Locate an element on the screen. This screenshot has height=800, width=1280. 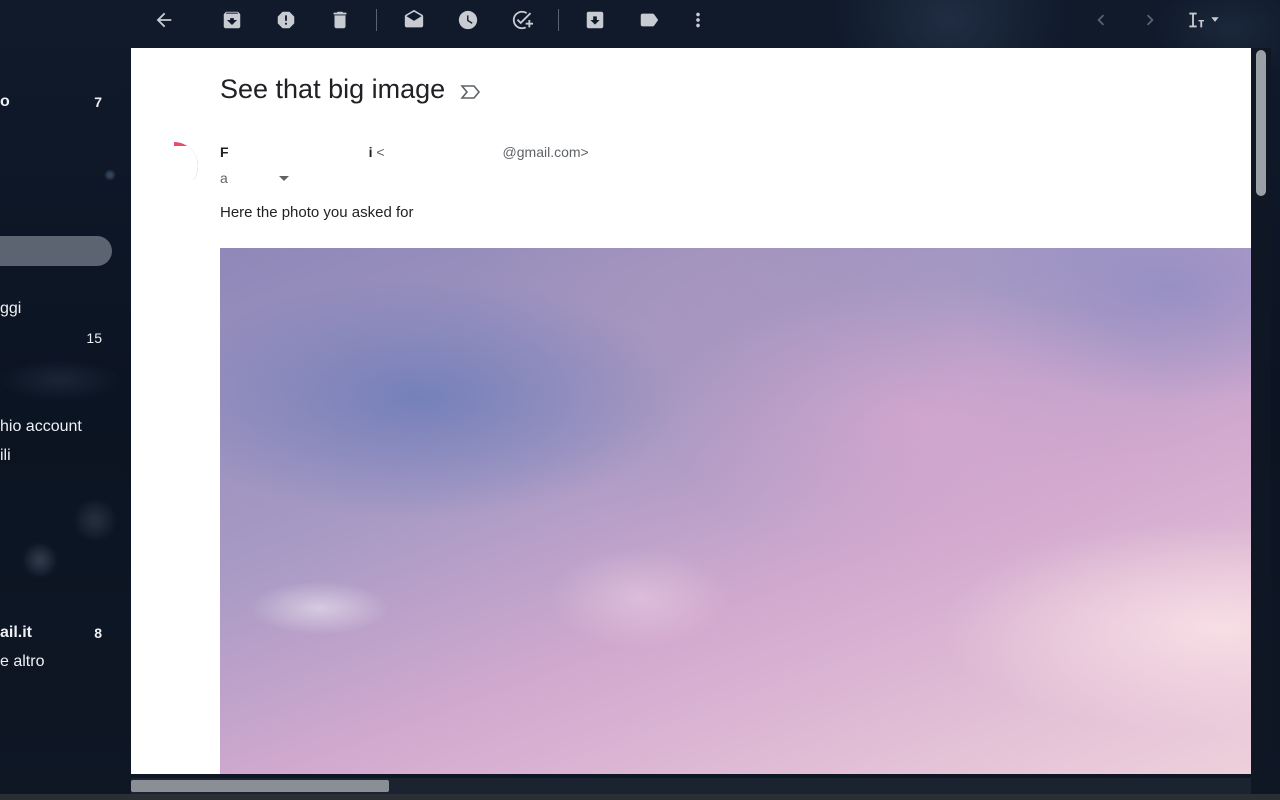
sender-email-domain: @gmail.com> is located at coordinates (545, 152).